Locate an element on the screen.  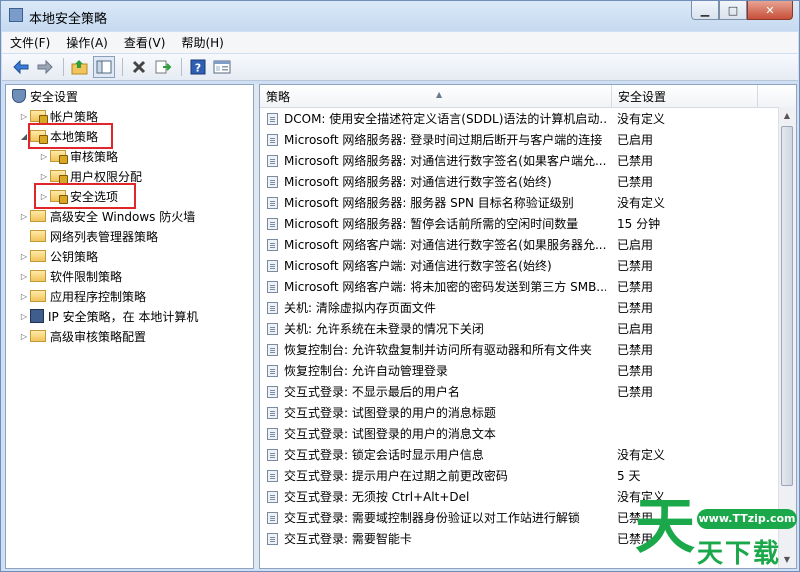
help-icon: ? is located at coordinates (198, 67).